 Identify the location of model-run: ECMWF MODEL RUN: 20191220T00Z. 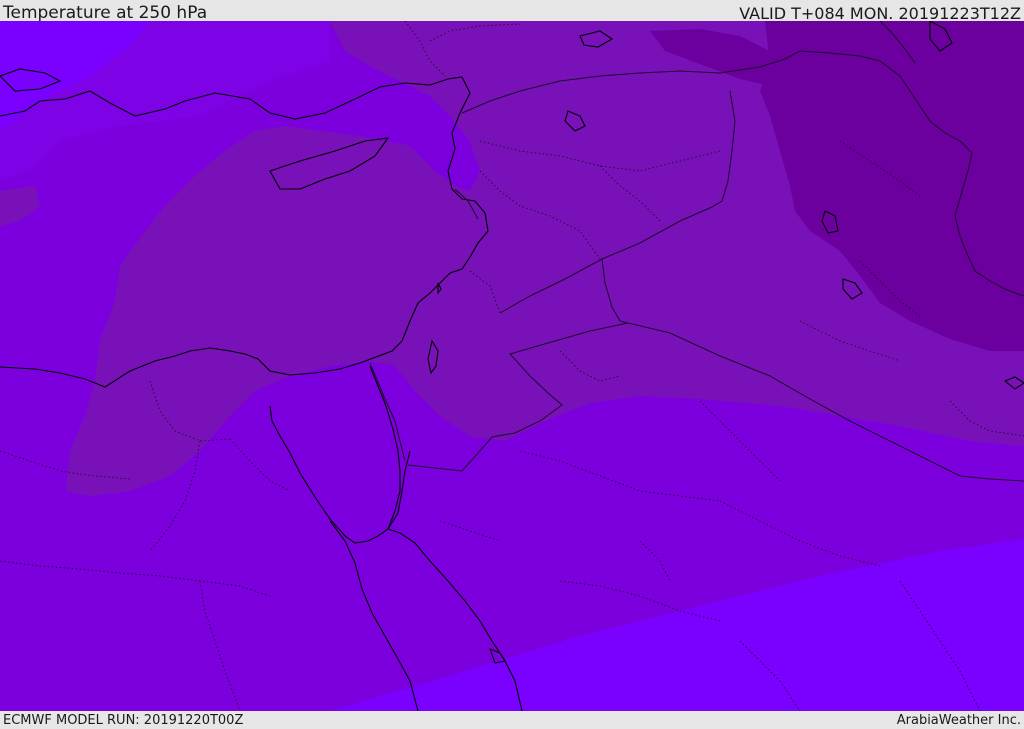
(123, 720).